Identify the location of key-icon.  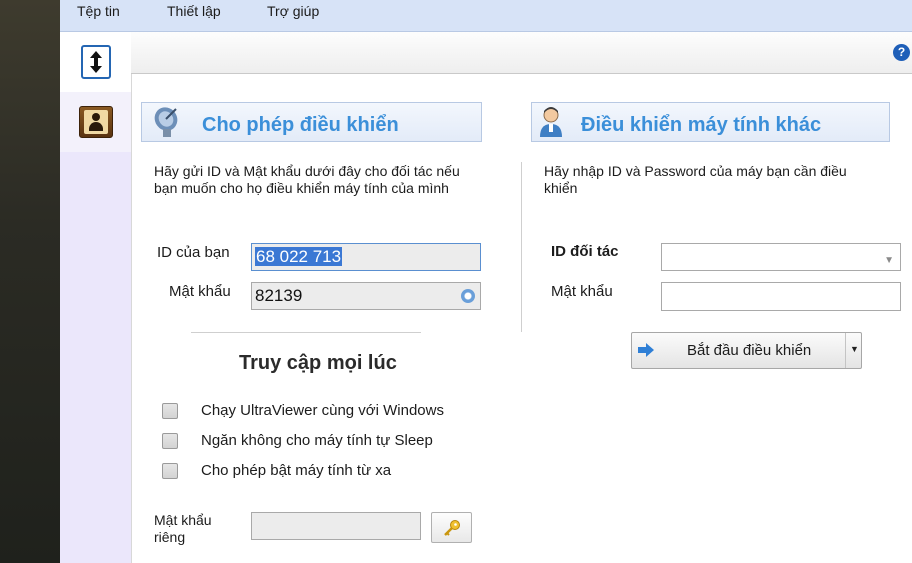
(451, 527).